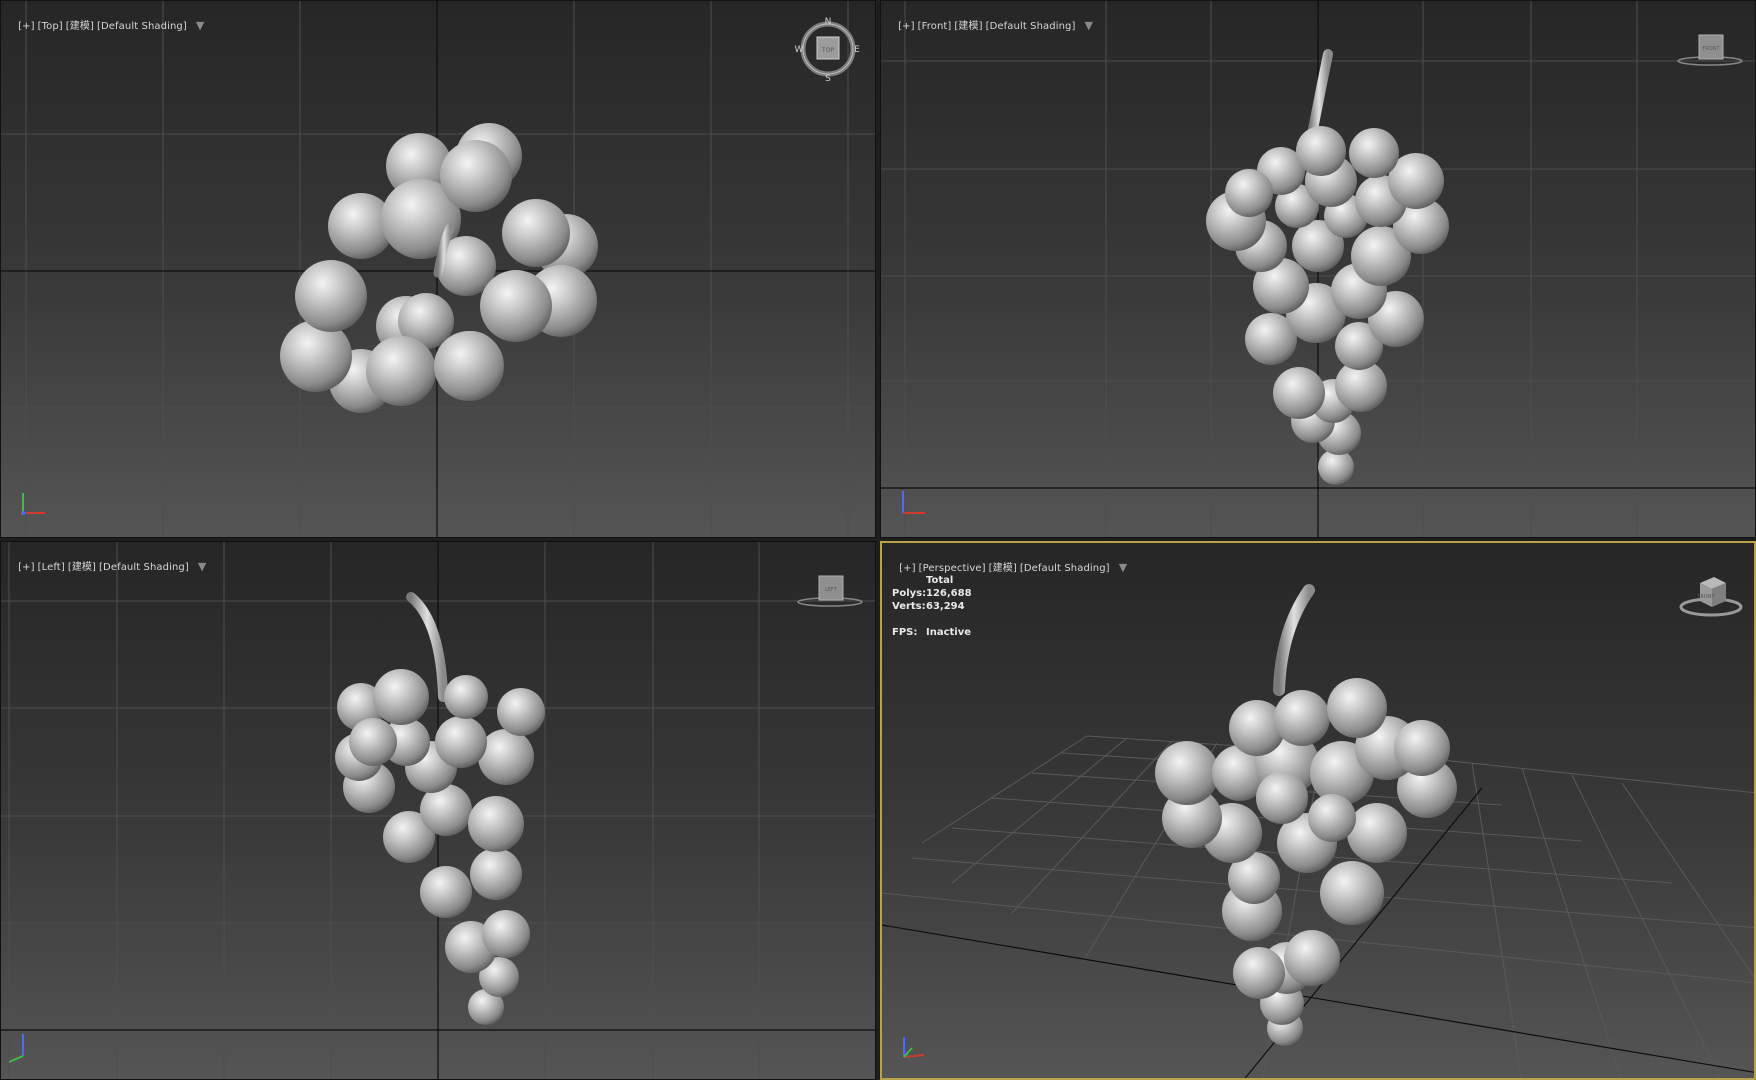  Describe the element at coordinates (799, 50) in the screenshot. I see `compass-west: W` at that location.